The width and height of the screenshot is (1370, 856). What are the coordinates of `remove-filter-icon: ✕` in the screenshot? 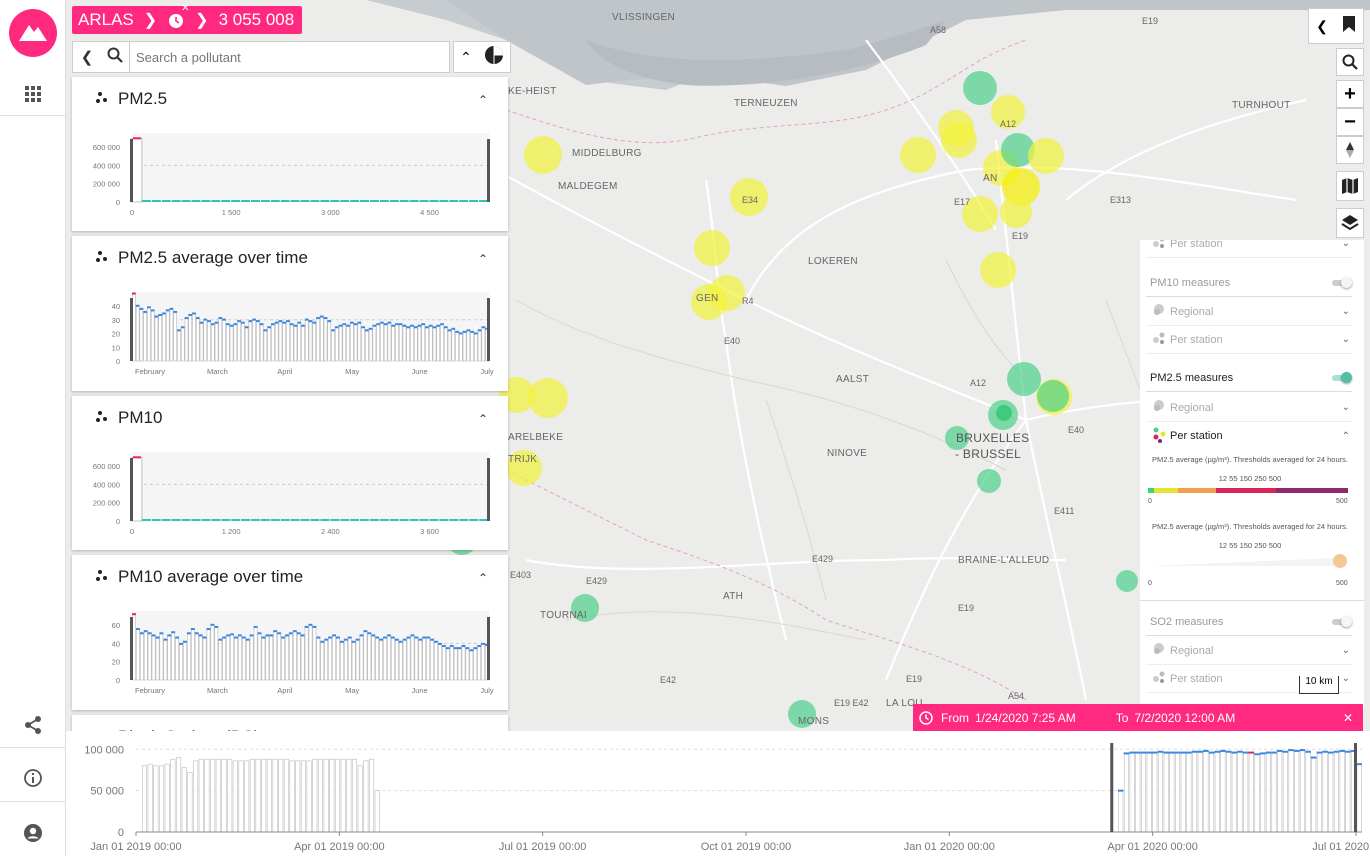 It's located at (185, 8).